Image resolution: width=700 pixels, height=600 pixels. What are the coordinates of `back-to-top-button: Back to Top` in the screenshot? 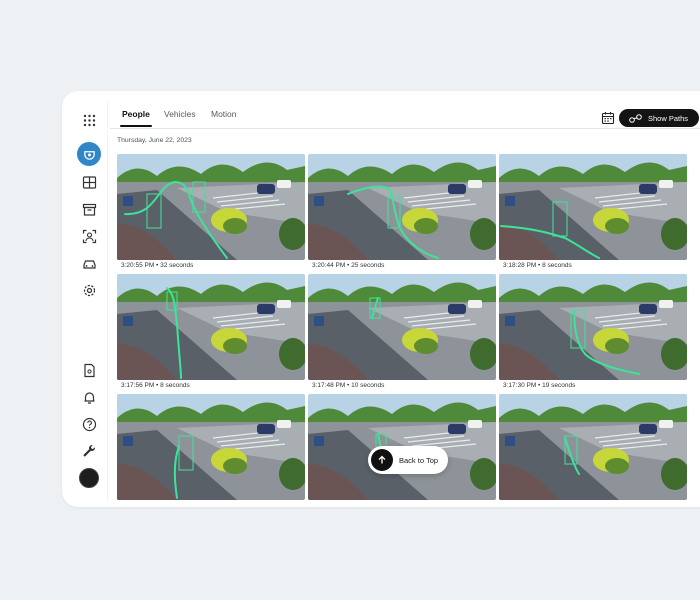 It's located at (408, 460).